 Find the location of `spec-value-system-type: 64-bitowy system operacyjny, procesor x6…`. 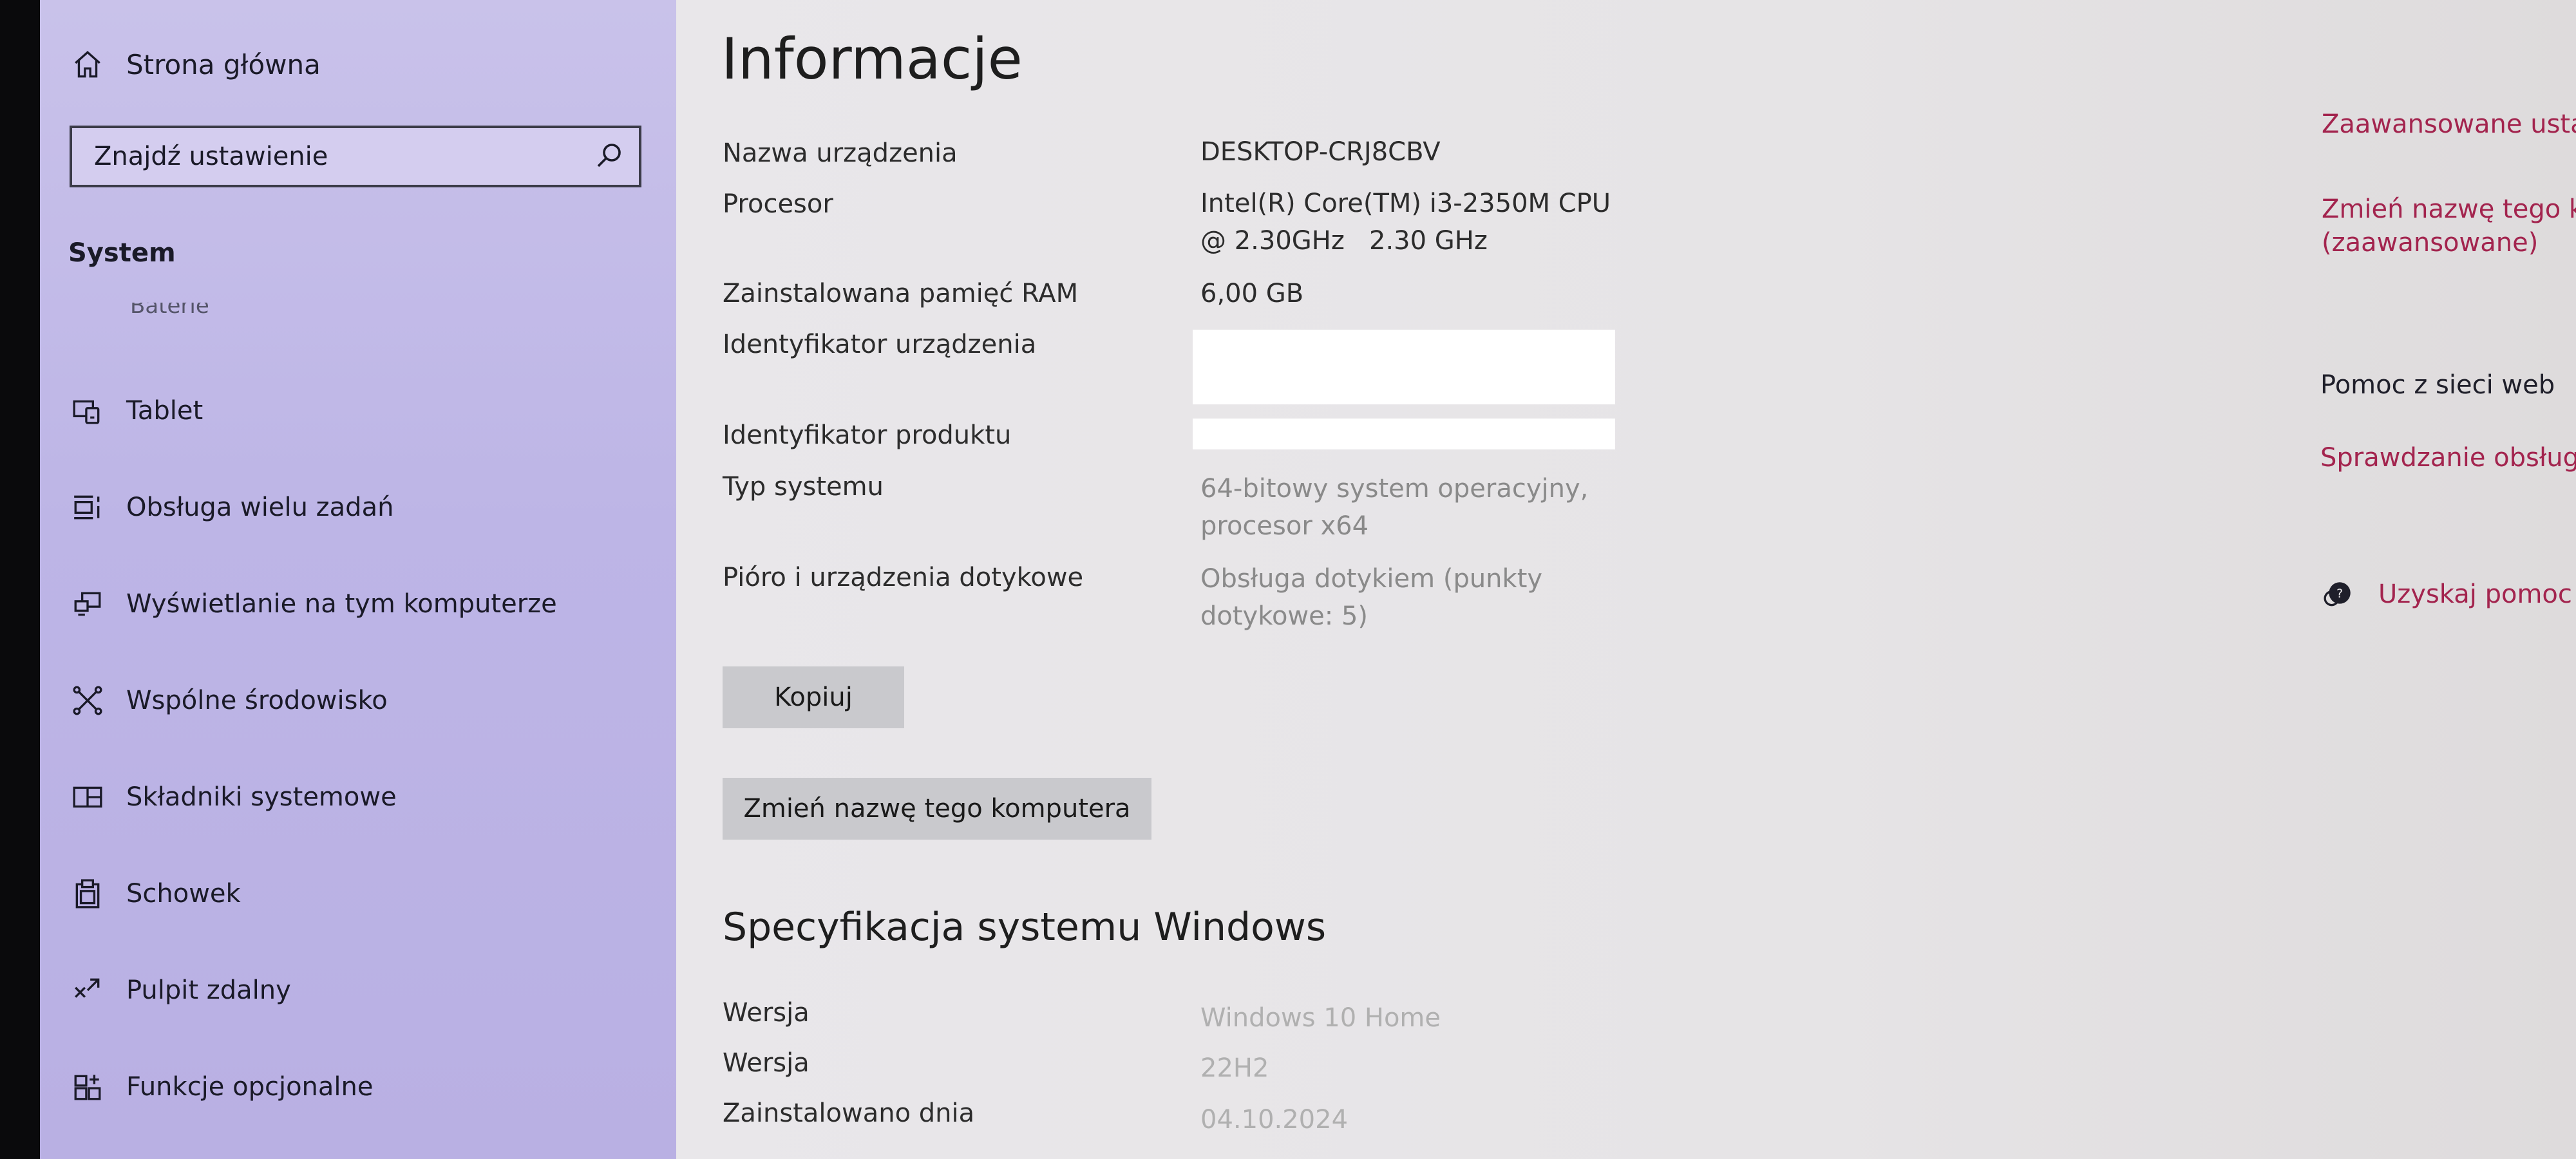

spec-value-system-type: 64-bitowy system operacyjny, procesor x6… is located at coordinates (1394, 507).